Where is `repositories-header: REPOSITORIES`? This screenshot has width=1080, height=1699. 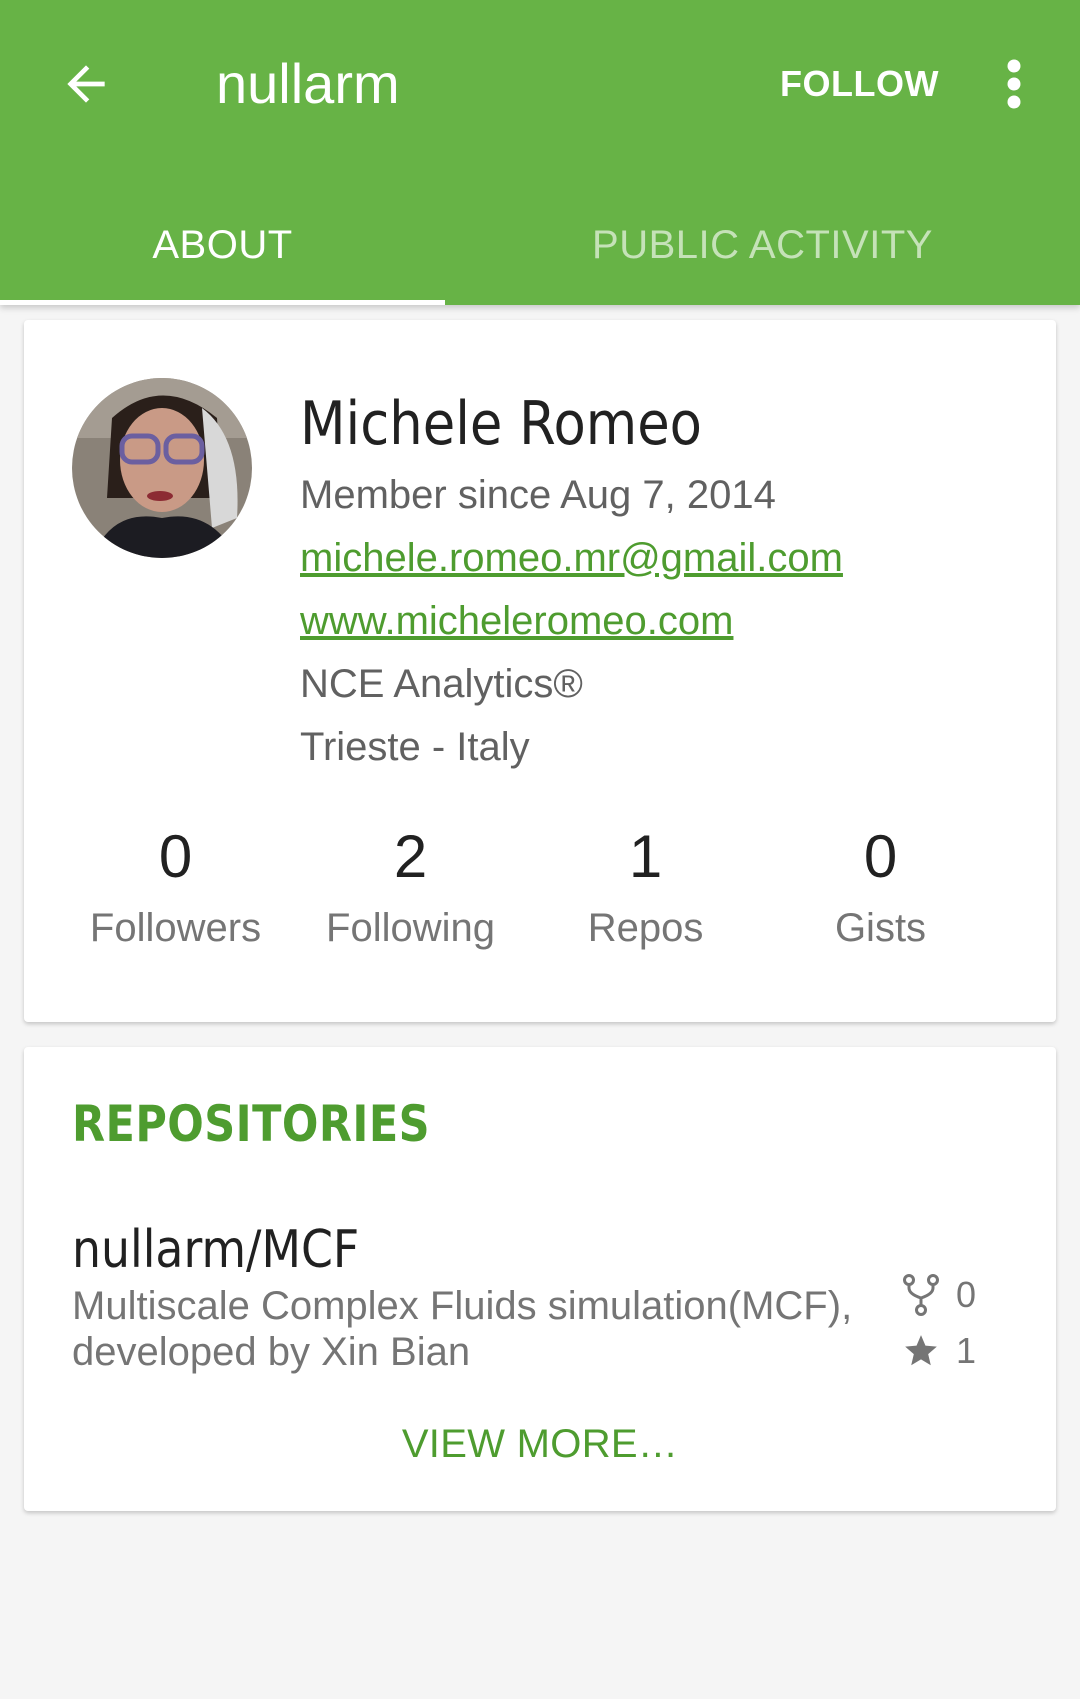 repositories-header: REPOSITORIES is located at coordinates (251, 1124).